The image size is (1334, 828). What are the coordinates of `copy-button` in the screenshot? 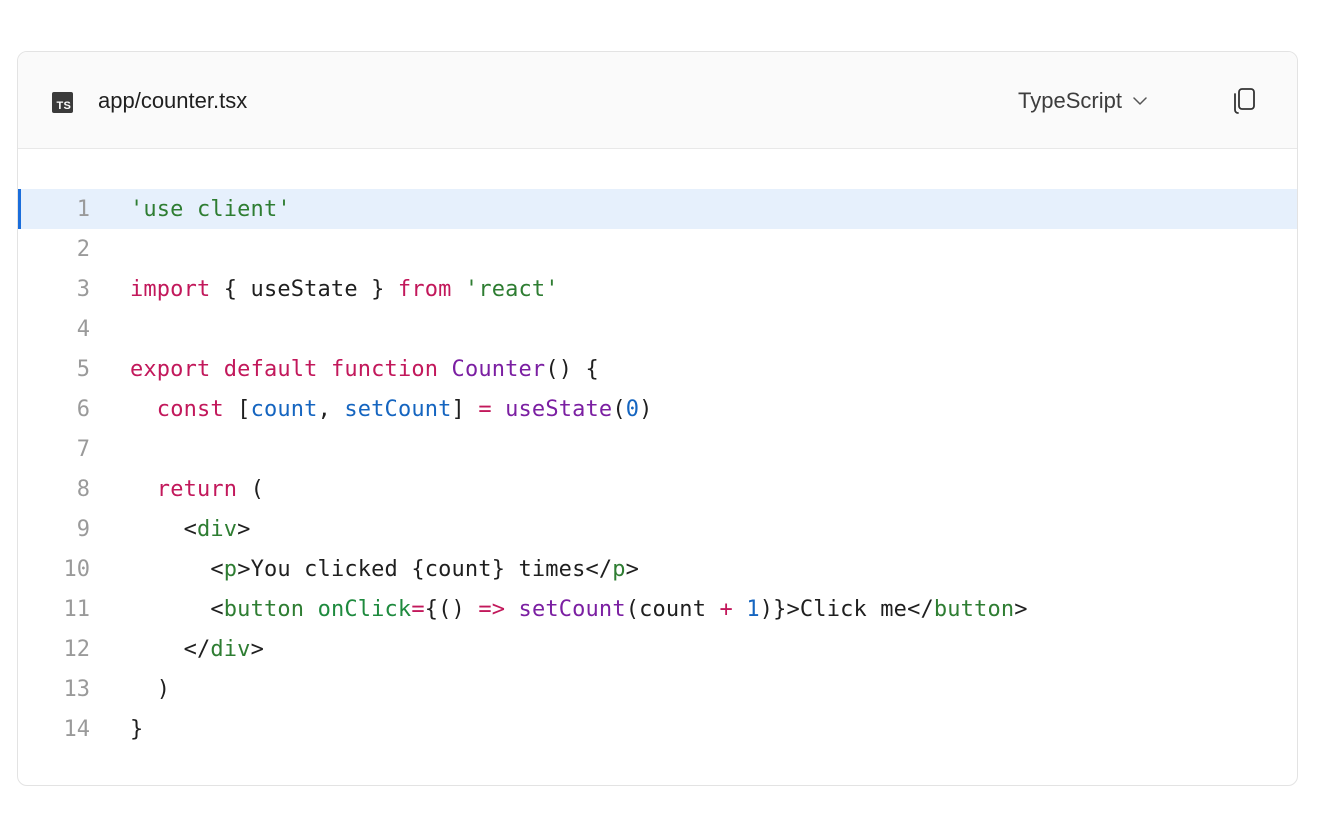 It's located at (1243, 101).